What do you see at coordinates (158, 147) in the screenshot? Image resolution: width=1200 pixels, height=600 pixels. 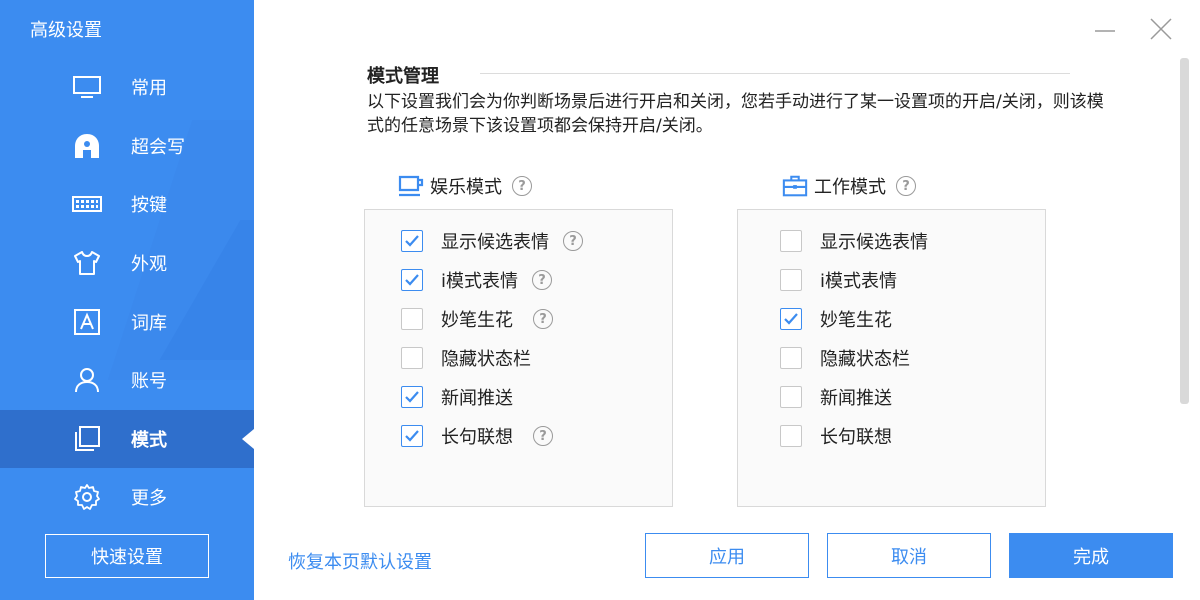 I see `sidebar-item-label: 超会写` at bounding box center [158, 147].